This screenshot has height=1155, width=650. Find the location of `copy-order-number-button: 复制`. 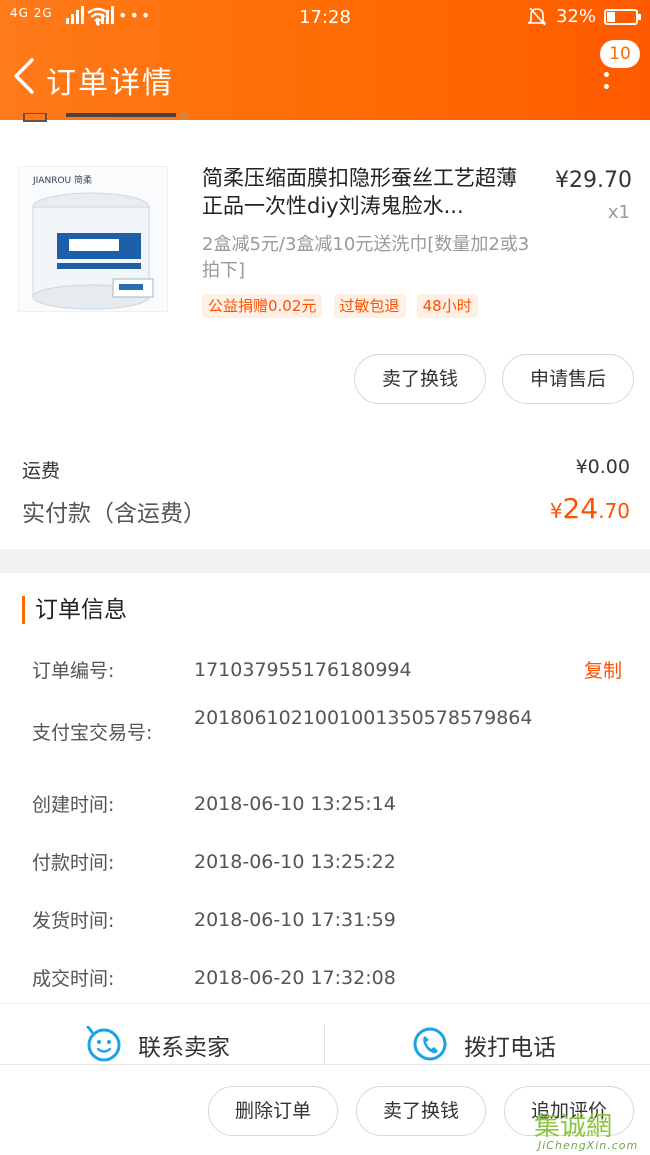

copy-order-number-button: 复制 is located at coordinates (603, 669).